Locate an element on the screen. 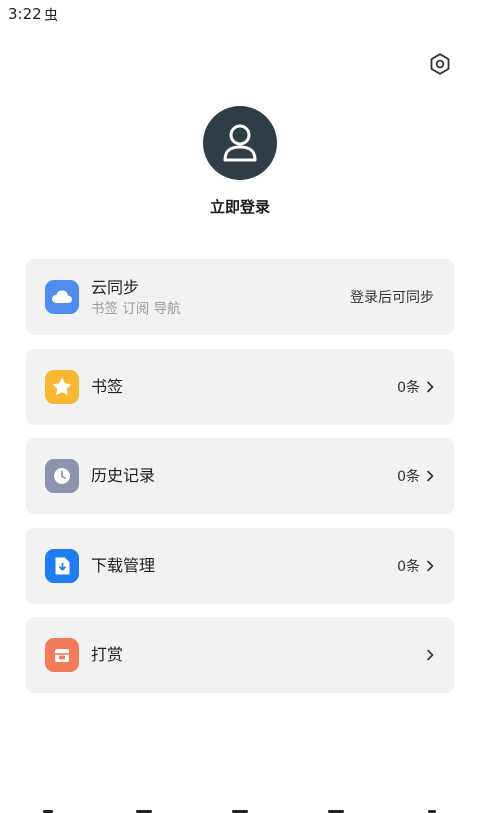  bottom-nav is located at coordinates (240, 806).